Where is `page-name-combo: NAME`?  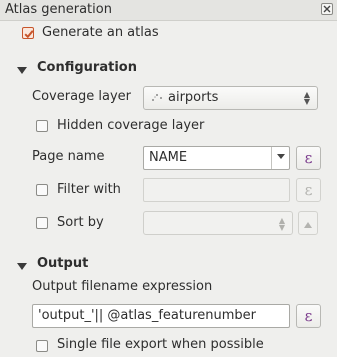 page-name-combo: NAME is located at coordinates (216, 158).